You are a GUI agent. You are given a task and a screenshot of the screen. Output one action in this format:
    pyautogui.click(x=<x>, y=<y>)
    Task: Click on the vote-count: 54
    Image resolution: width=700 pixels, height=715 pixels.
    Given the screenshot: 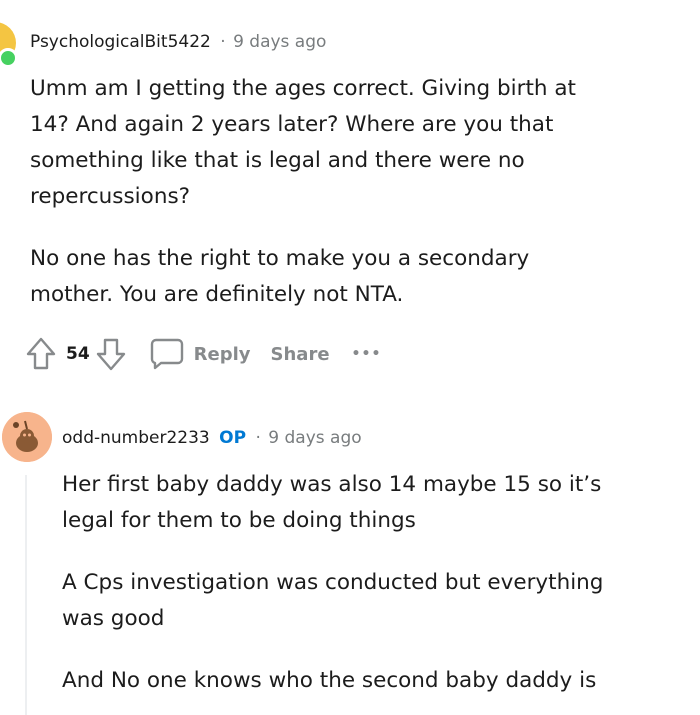 What is the action you would take?
    pyautogui.click(x=78, y=354)
    